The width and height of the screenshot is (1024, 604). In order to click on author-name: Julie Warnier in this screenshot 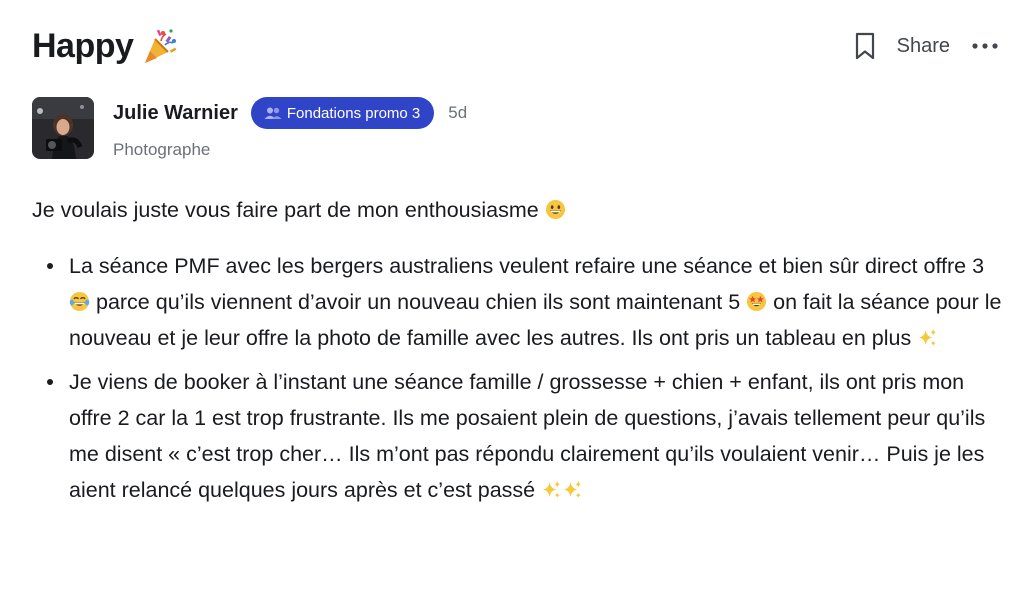, I will do `click(175, 113)`.